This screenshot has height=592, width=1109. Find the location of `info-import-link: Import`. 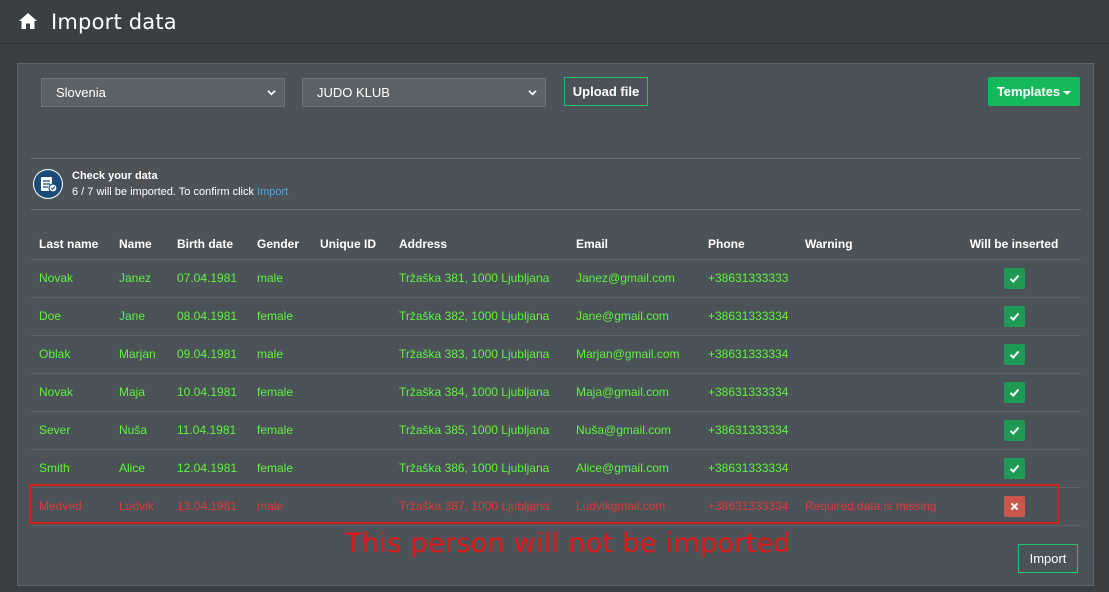

info-import-link: Import is located at coordinates (272, 192).